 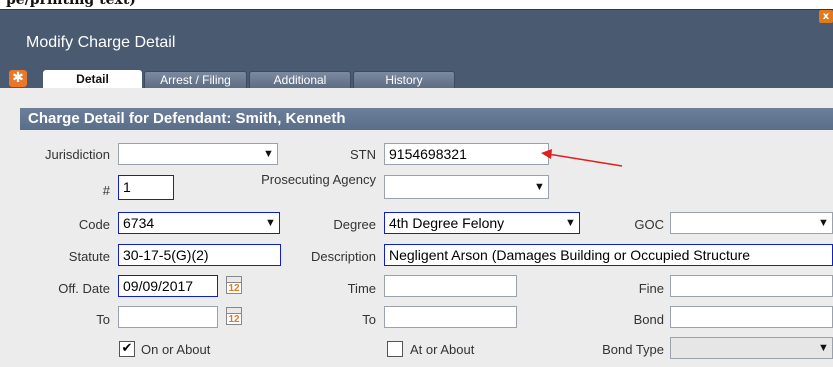 I want to click on goc-label: GOC, so click(x=649, y=224).